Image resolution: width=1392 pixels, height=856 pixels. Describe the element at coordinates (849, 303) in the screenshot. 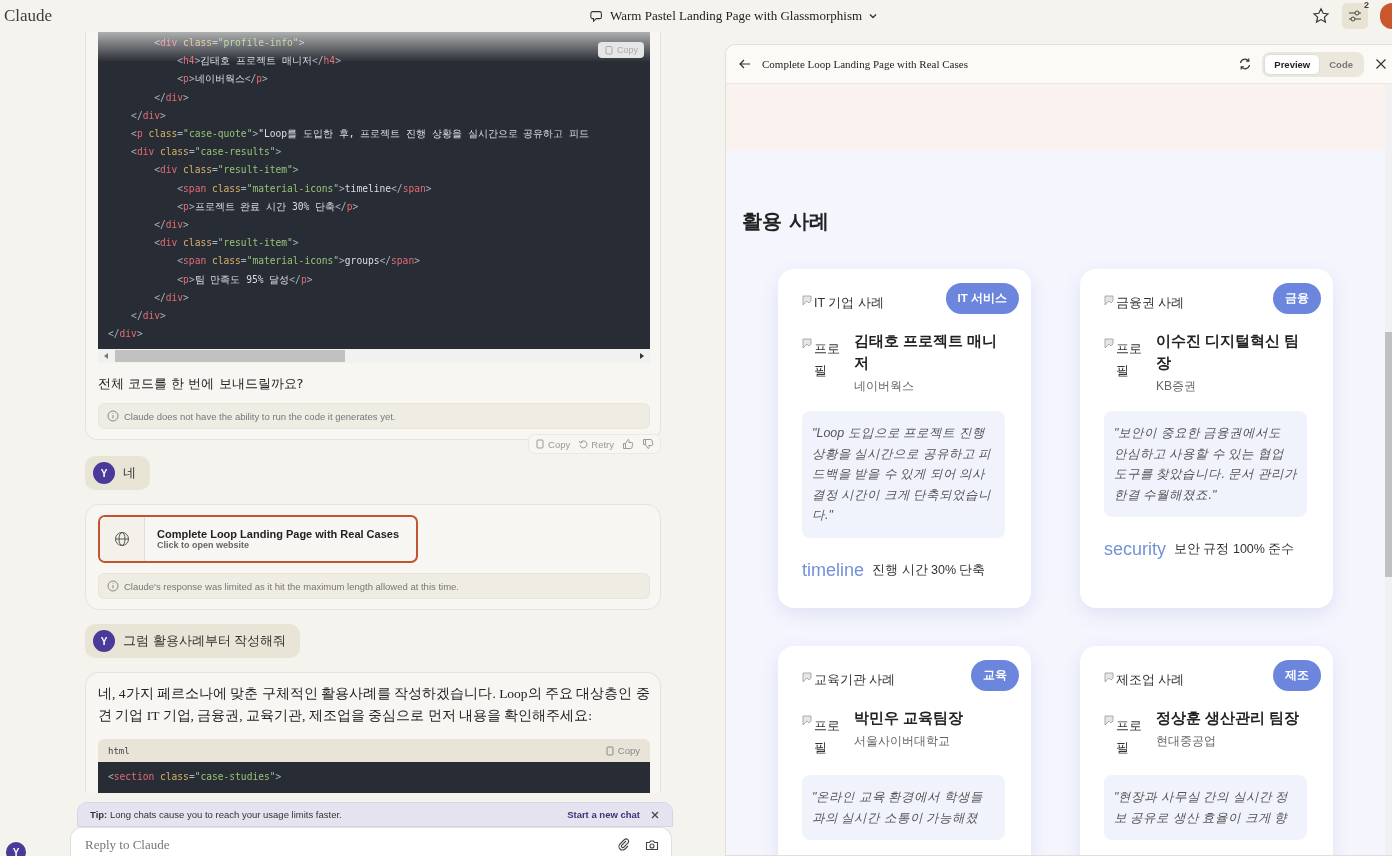

I see `image-alt-text: IT 기업 사례` at that location.